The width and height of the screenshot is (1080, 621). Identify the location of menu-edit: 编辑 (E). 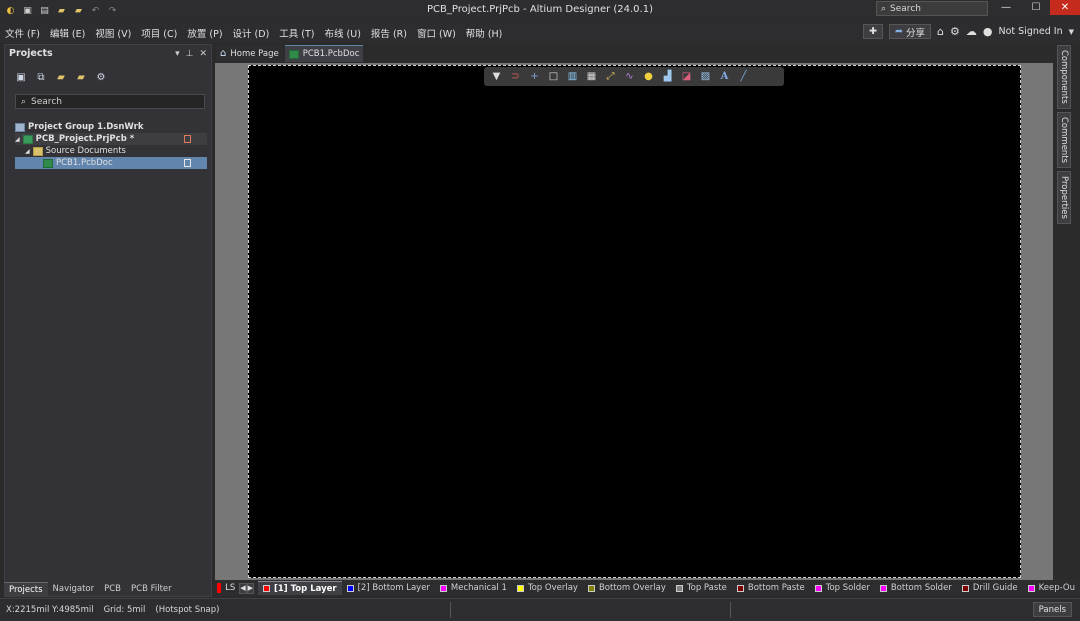
(67, 33).